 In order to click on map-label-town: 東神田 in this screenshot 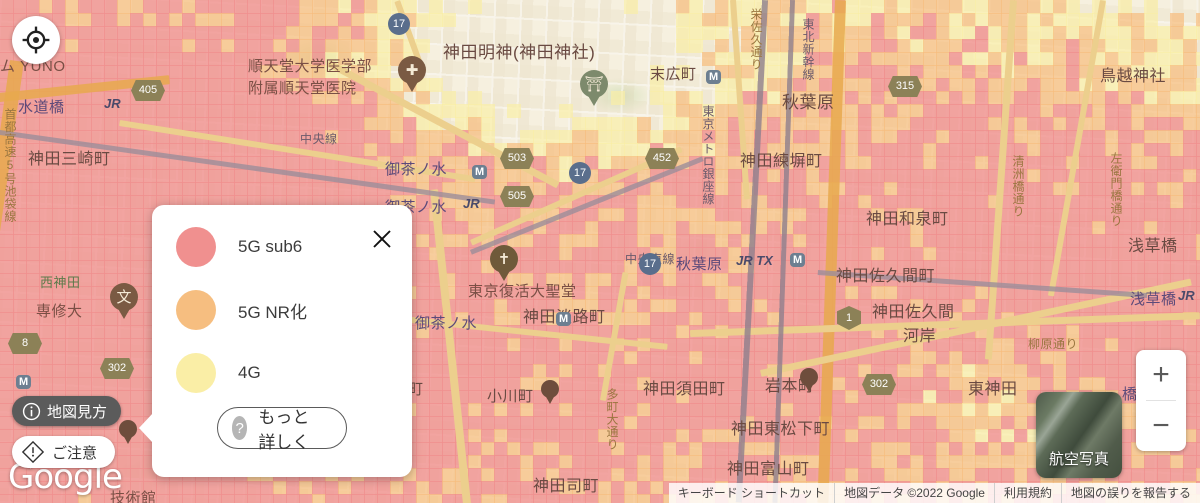, I will do `click(993, 389)`.